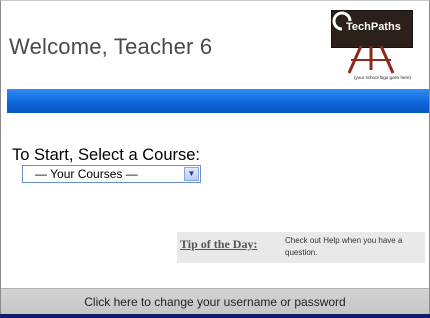  I want to click on welcome-heading: Welcome, Teacher 6, so click(111, 46).